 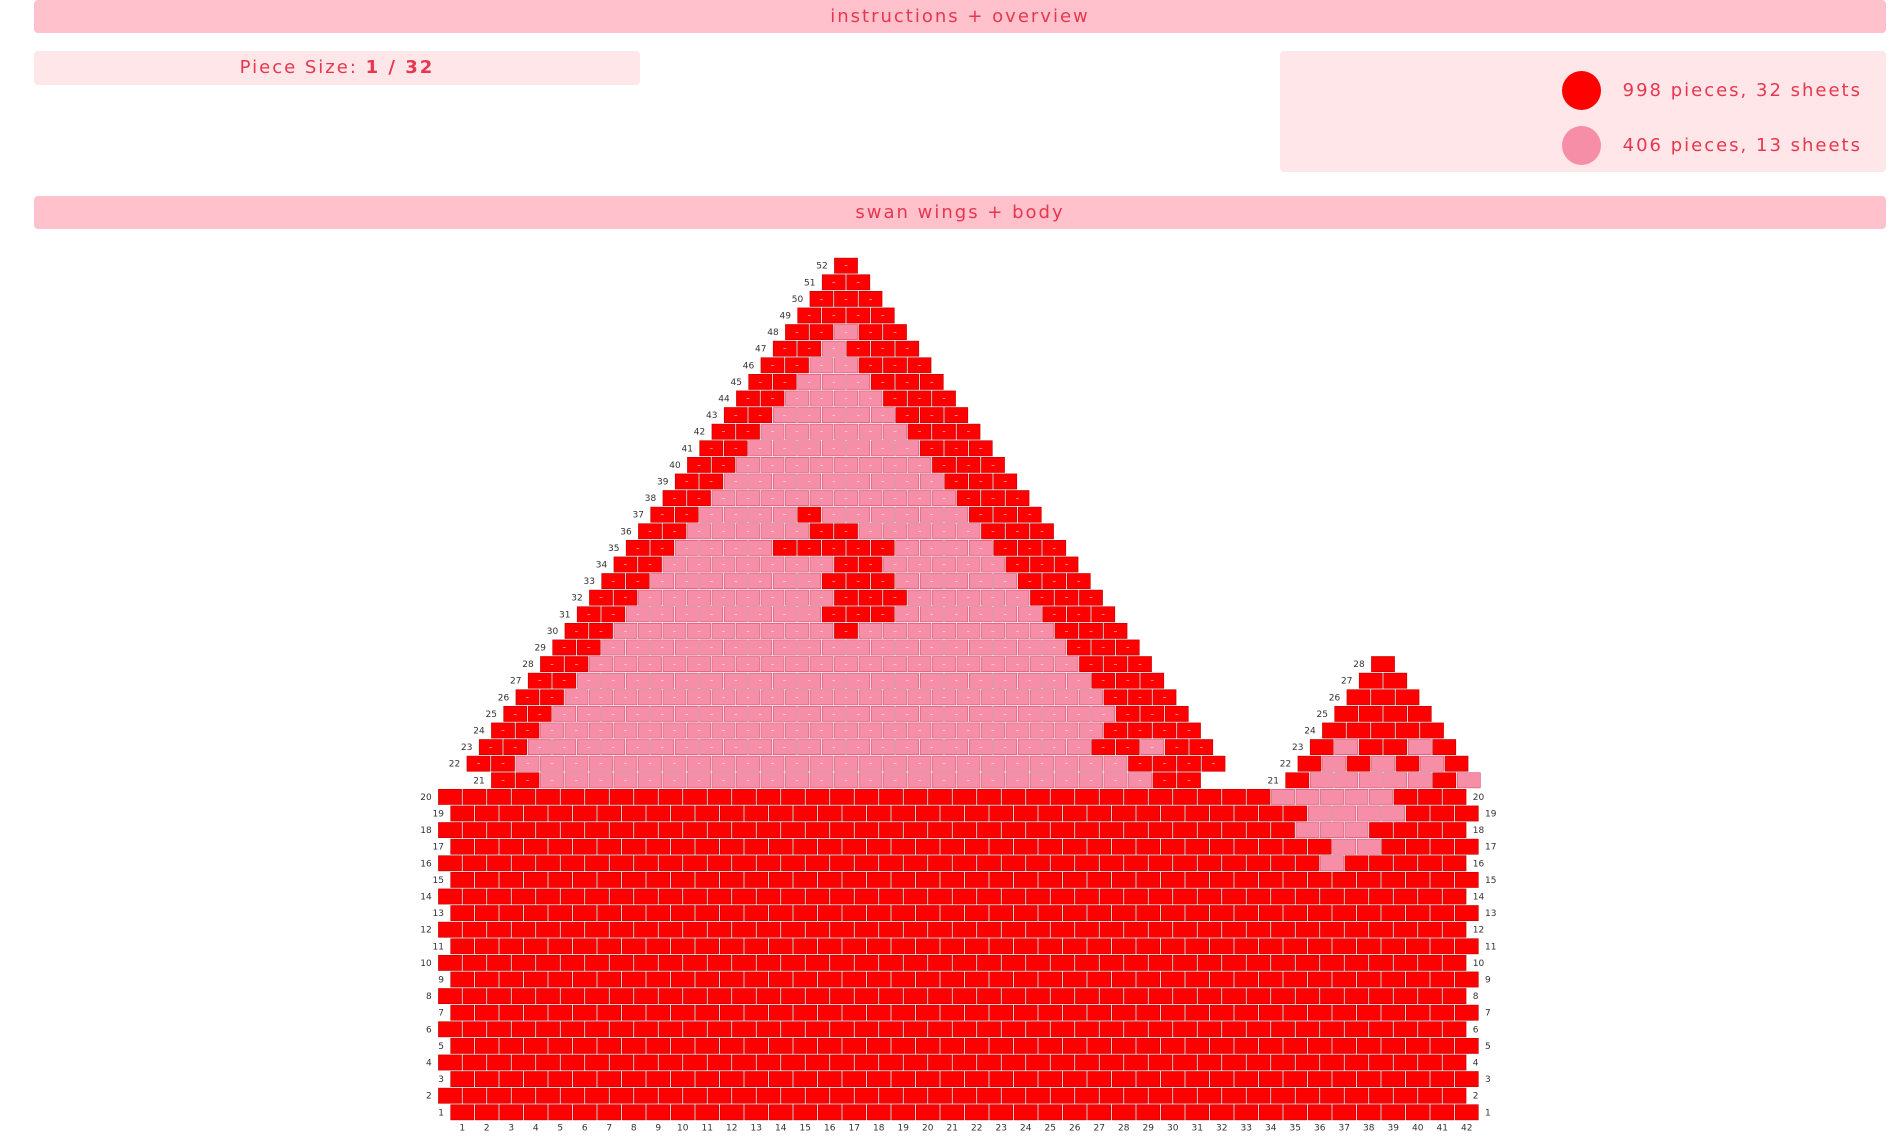 What do you see at coordinates (515, 682) in the screenshot?
I see `row-number-left: 27` at bounding box center [515, 682].